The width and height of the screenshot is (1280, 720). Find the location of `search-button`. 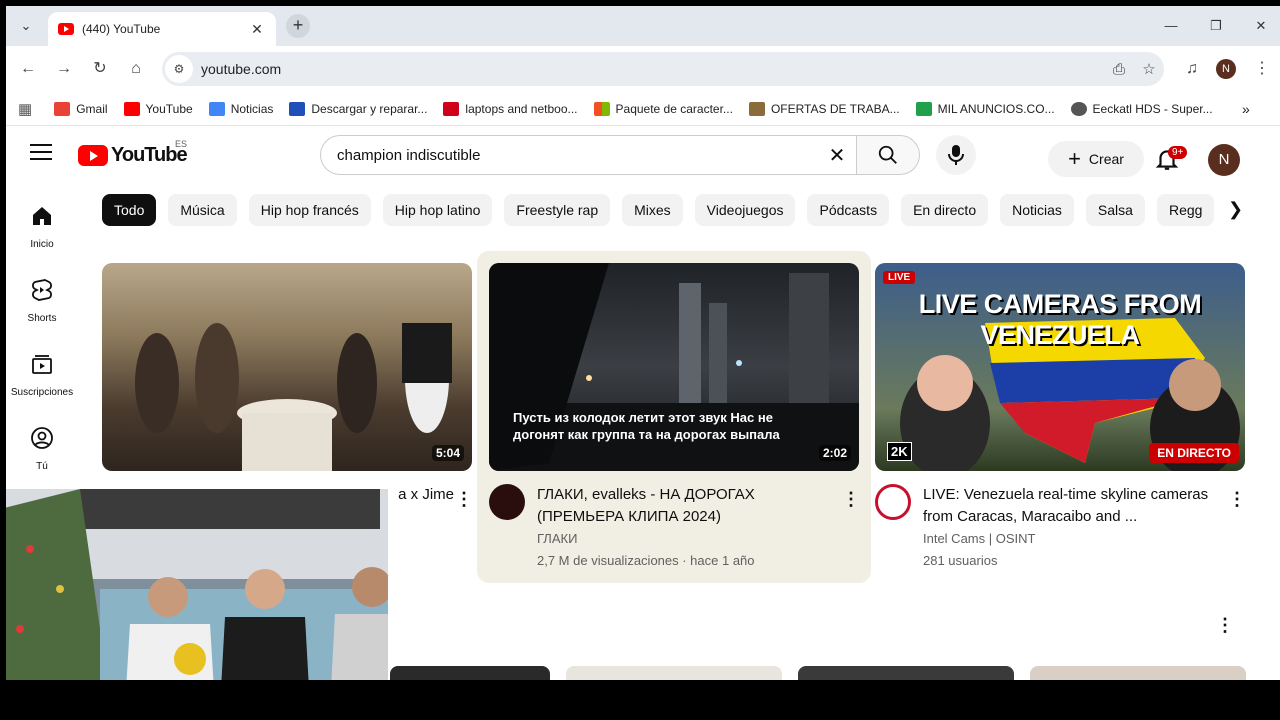

search-button is located at coordinates (888, 155).